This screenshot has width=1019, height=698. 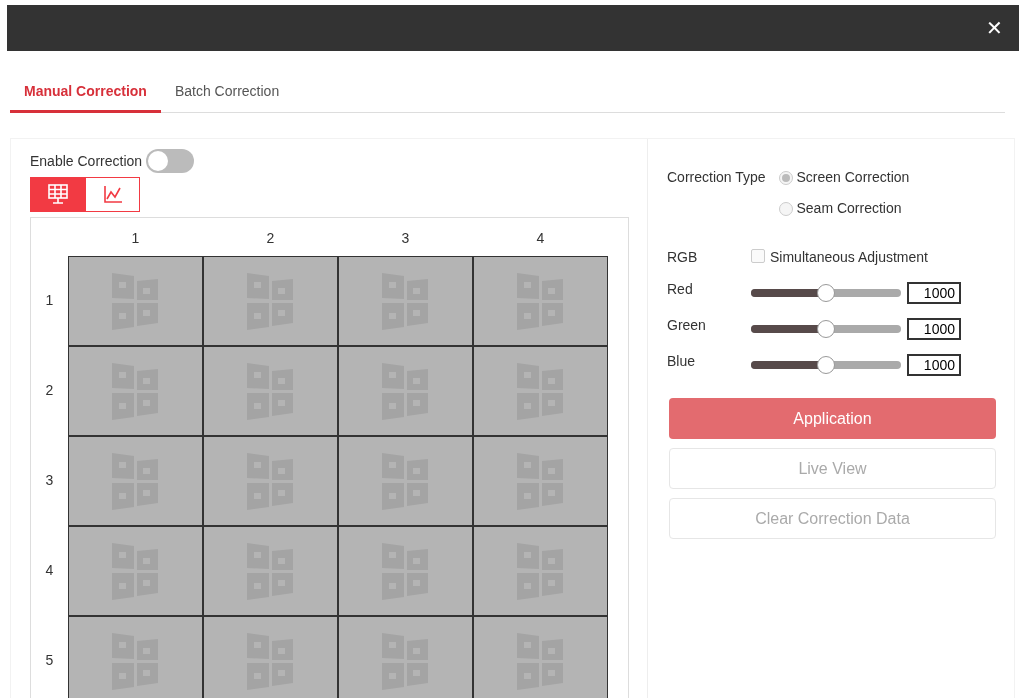 I want to click on column-header: 3, so click(x=405, y=238).